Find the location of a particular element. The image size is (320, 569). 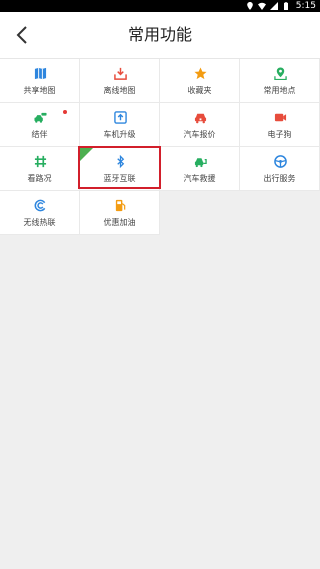

steering-wheel-icon is located at coordinates (280, 161).